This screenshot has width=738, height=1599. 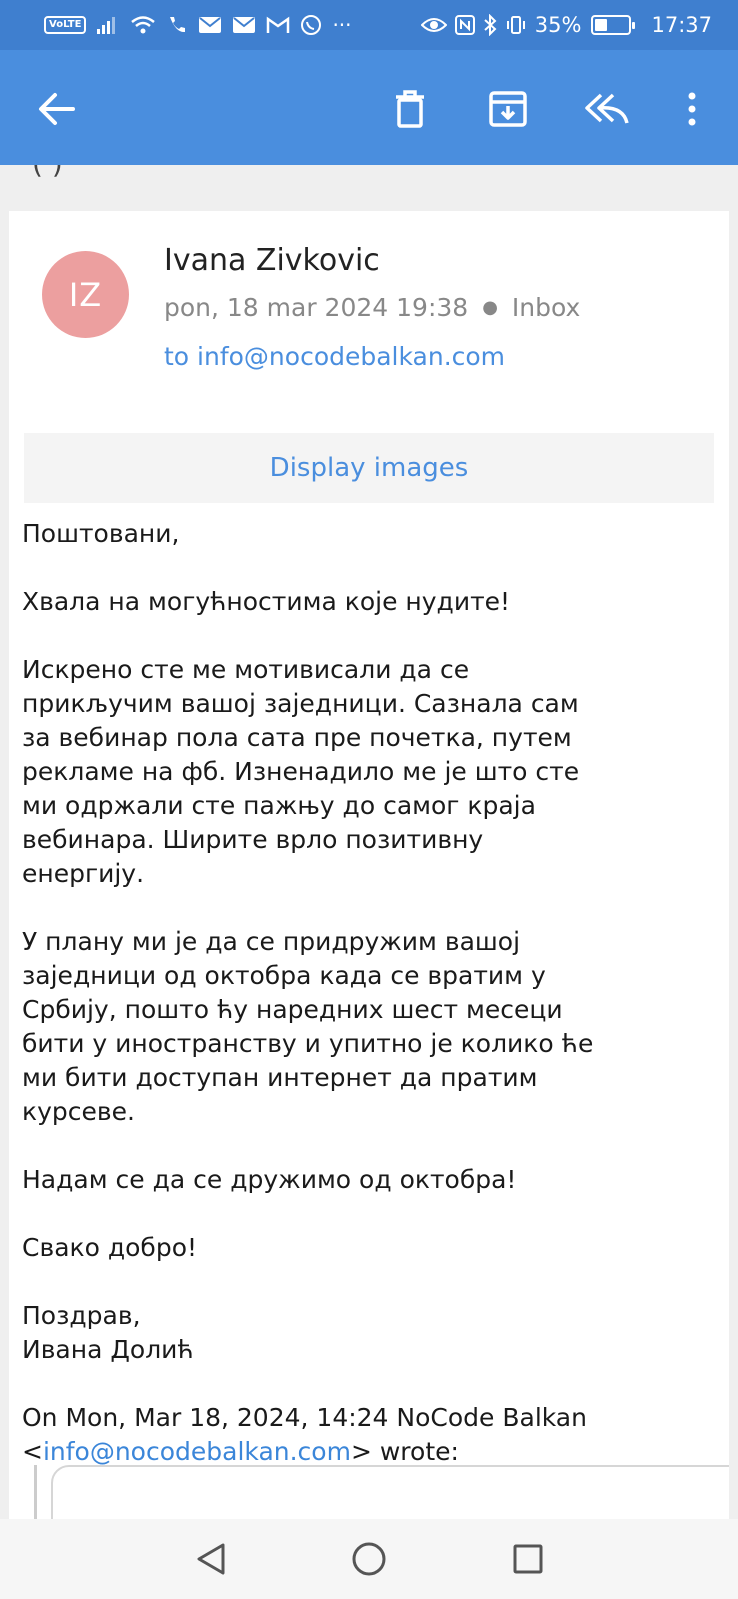 What do you see at coordinates (528, 1559) in the screenshot?
I see `nav-recents-icon` at bounding box center [528, 1559].